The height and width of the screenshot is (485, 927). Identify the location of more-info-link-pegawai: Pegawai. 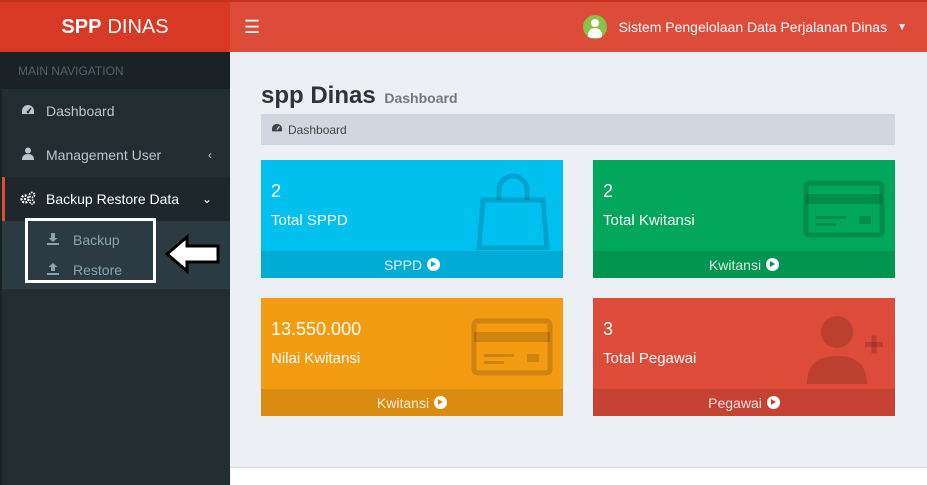
(744, 402).